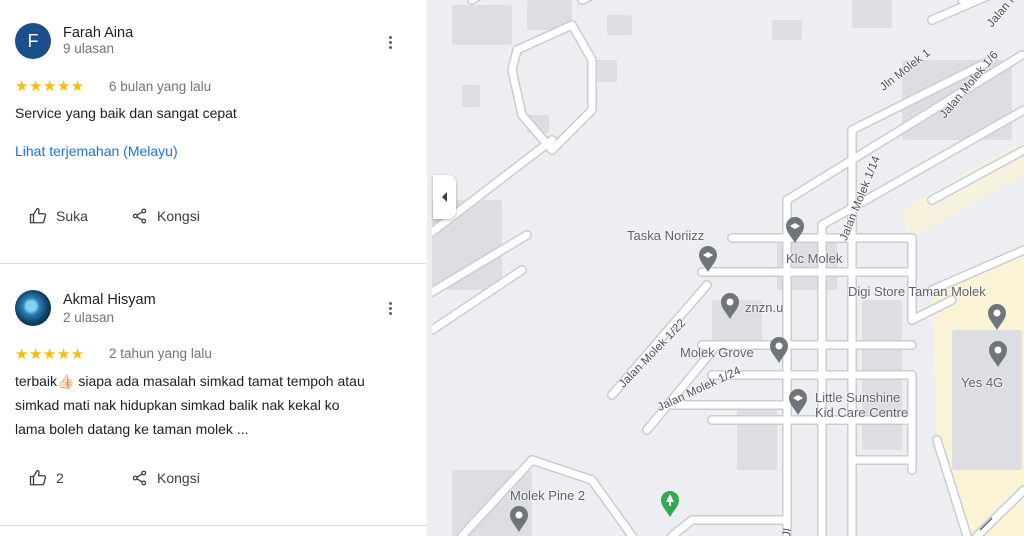  I want to click on reviewer-name: Farah Aina, so click(98, 33).